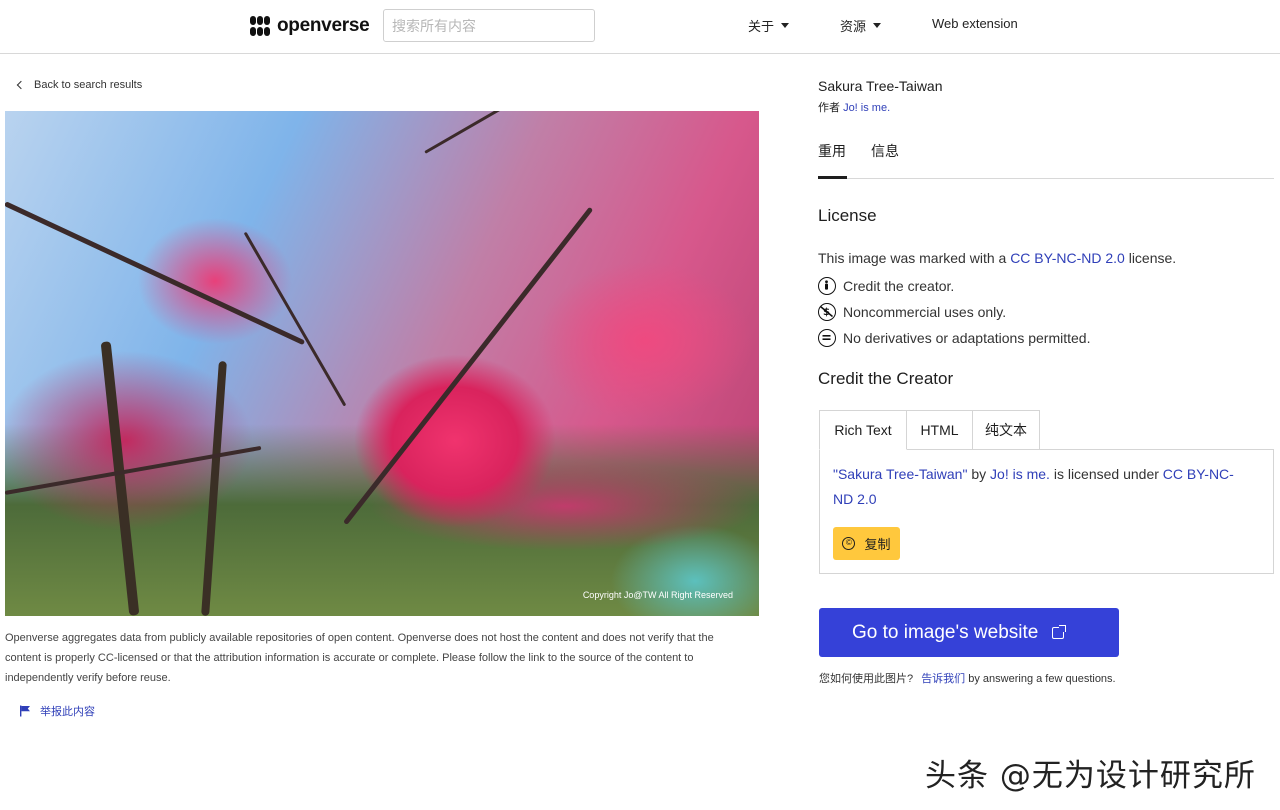 The width and height of the screenshot is (1280, 810). Describe the element at coordinates (827, 338) in the screenshot. I see `cc-nd-icon` at that location.